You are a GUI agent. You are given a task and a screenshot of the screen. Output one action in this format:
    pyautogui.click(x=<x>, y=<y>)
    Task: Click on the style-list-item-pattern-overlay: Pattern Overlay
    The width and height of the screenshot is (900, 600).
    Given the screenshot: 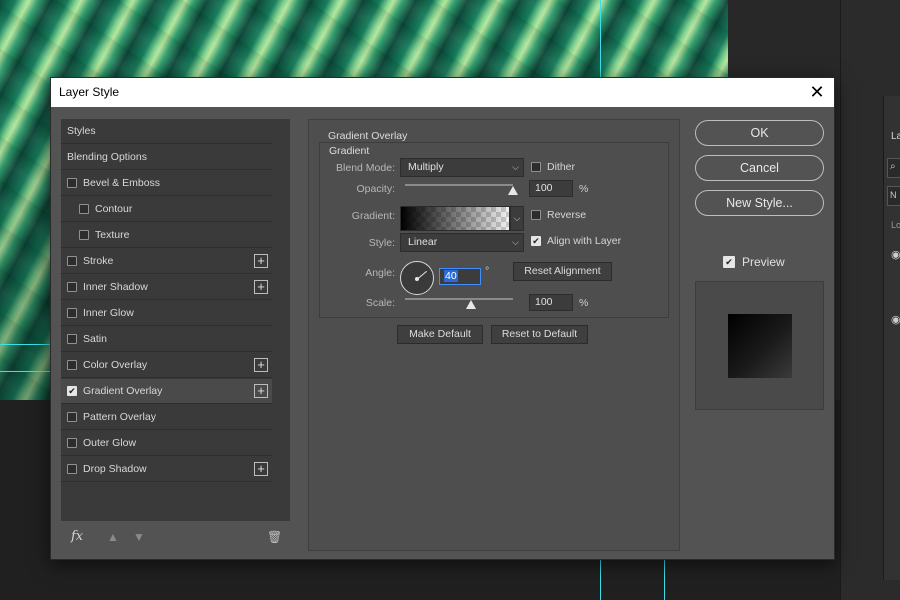 What is the action you would take?
    pyautogui.click(x=166, y=417)
    